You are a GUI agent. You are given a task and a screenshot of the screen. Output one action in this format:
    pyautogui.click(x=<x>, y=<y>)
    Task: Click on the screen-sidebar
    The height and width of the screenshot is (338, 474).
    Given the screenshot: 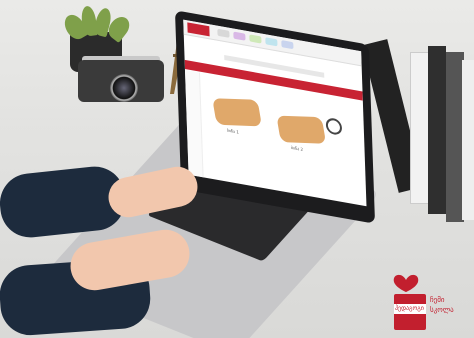 What is the action you would take?
    pyautogui.click(x=194, y=123)
    